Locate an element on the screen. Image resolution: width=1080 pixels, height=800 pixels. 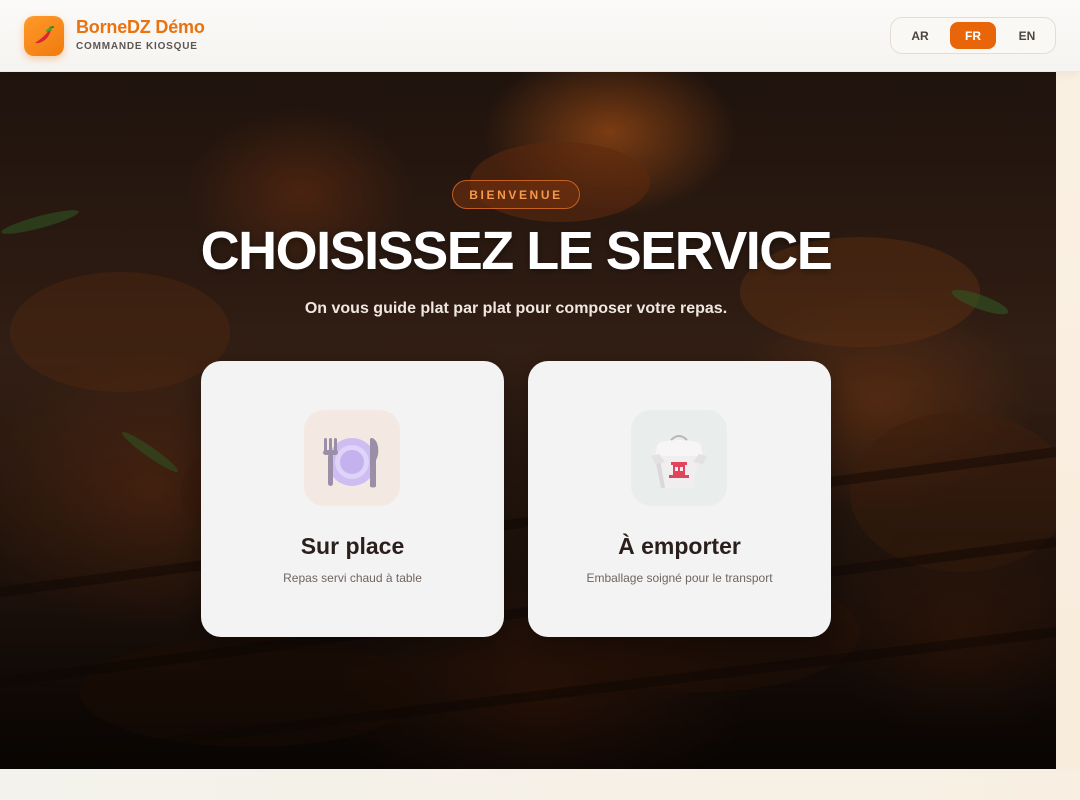
page-title: CHOISISSEZ LE SERVICE is located at coordinates (516, 251).